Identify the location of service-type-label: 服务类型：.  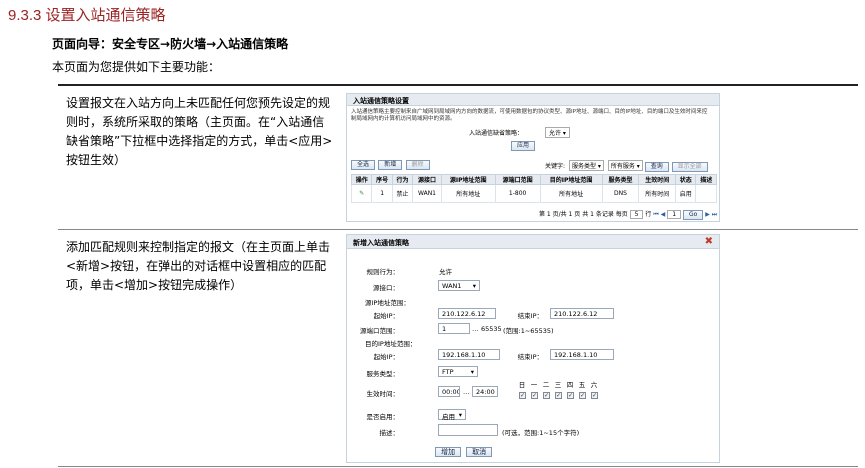
(383, 374).